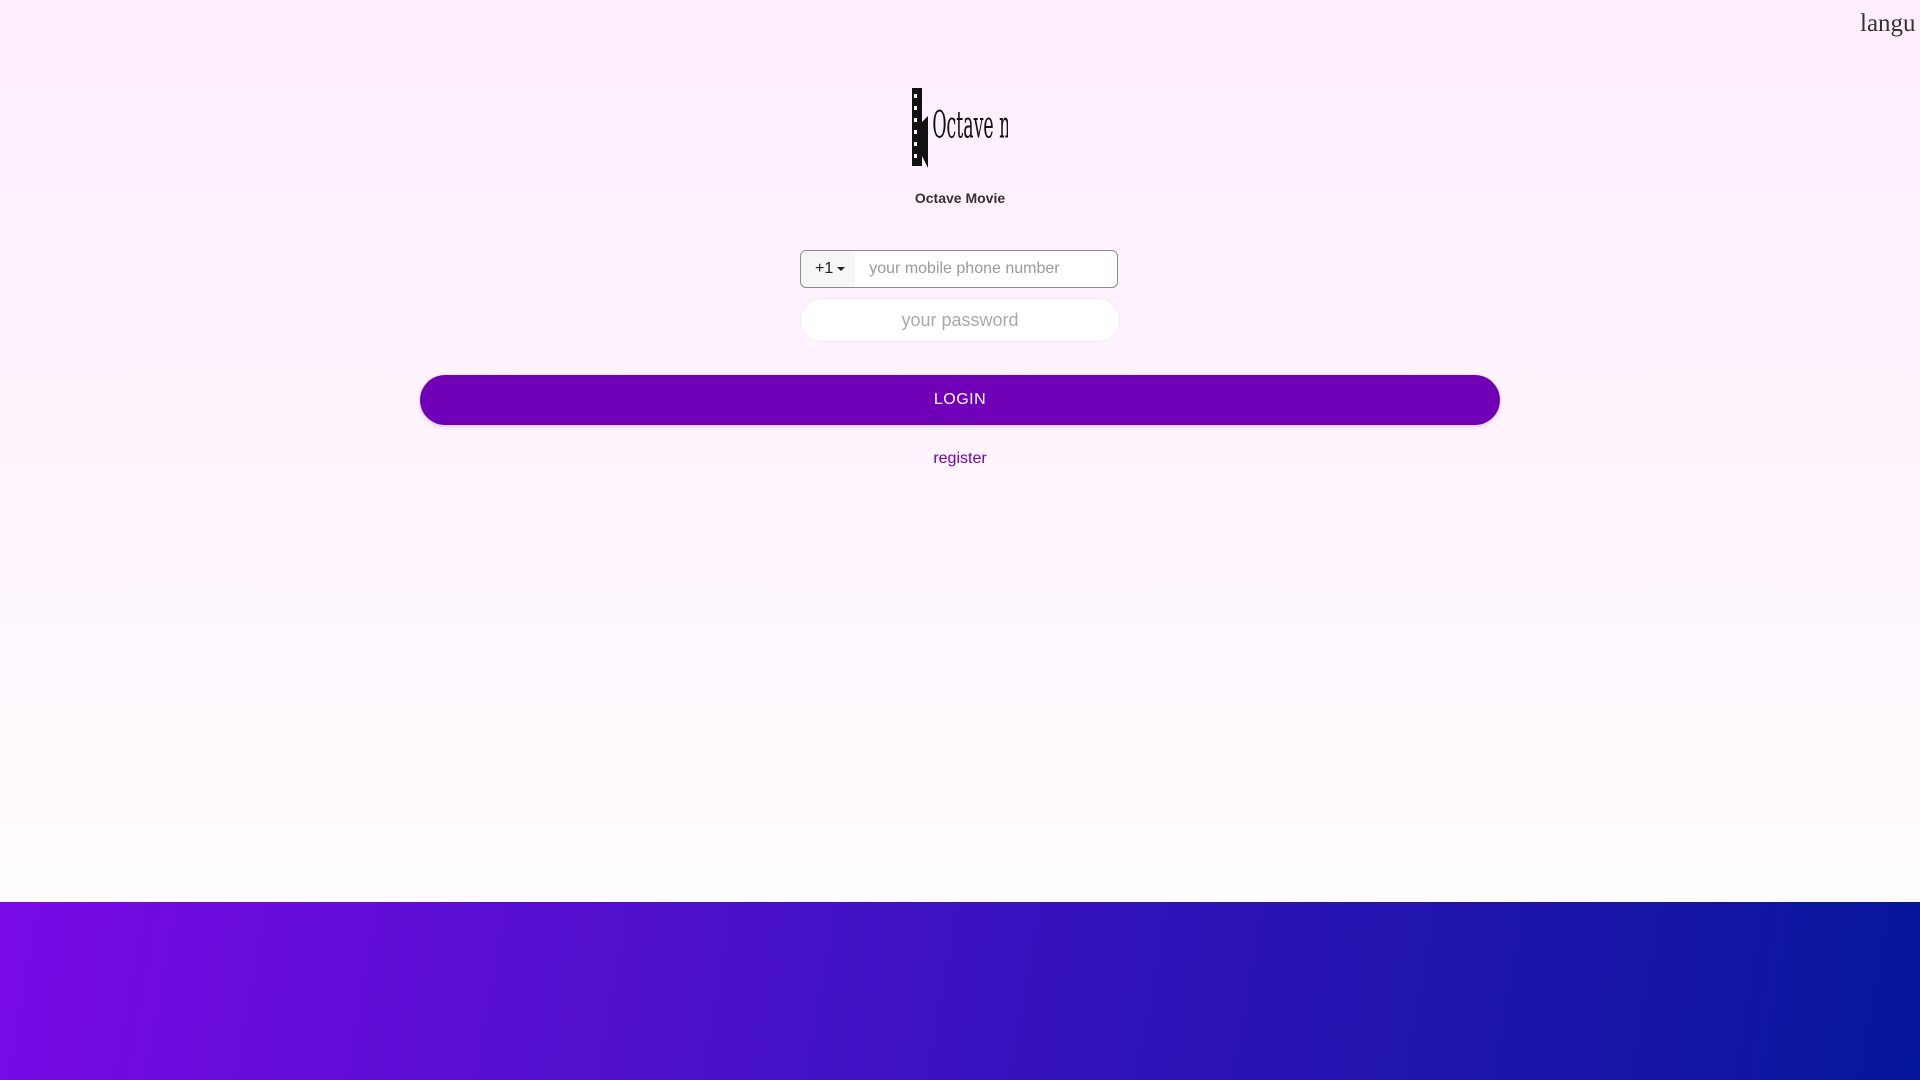 This screenshot has width=1920, height=1080. I want to click on language-switch: langu, so click(1890, 24).